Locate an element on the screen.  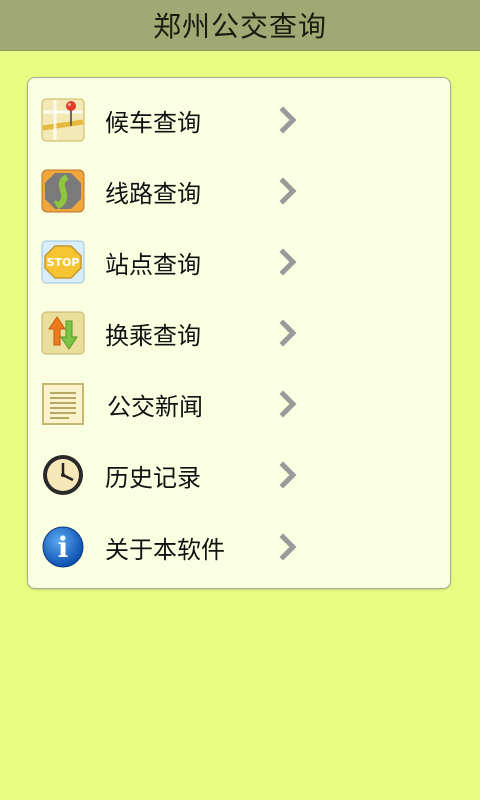
menu-item-about: i 关于本软件 is located at coordinates (239, 547).